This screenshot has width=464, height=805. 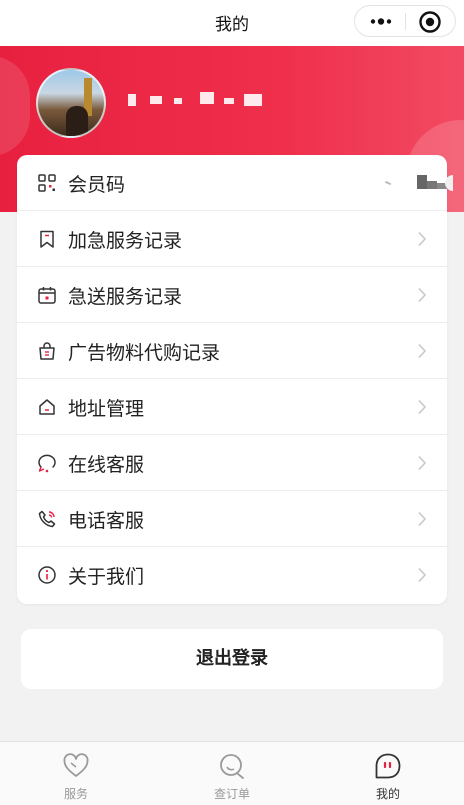 I want to click on menu-item-phone-service: 电话客服, so click(x=232, y=519).